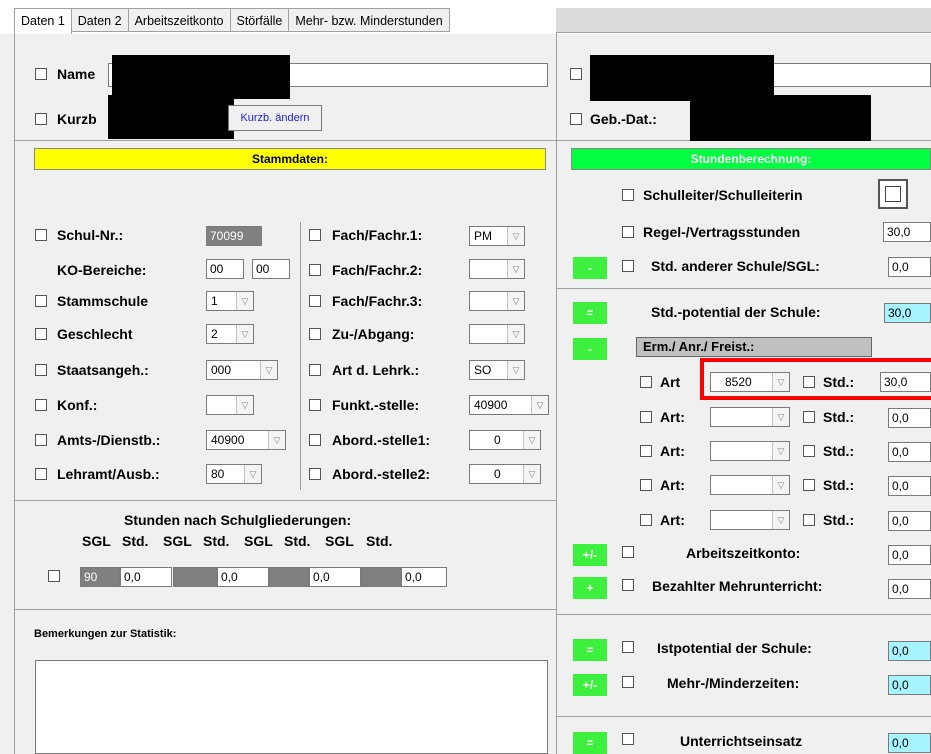 Image resolution: width=931 pixels, height=754 pixels. I want to click on staatsangeh-checkbox, so click(41, 370).